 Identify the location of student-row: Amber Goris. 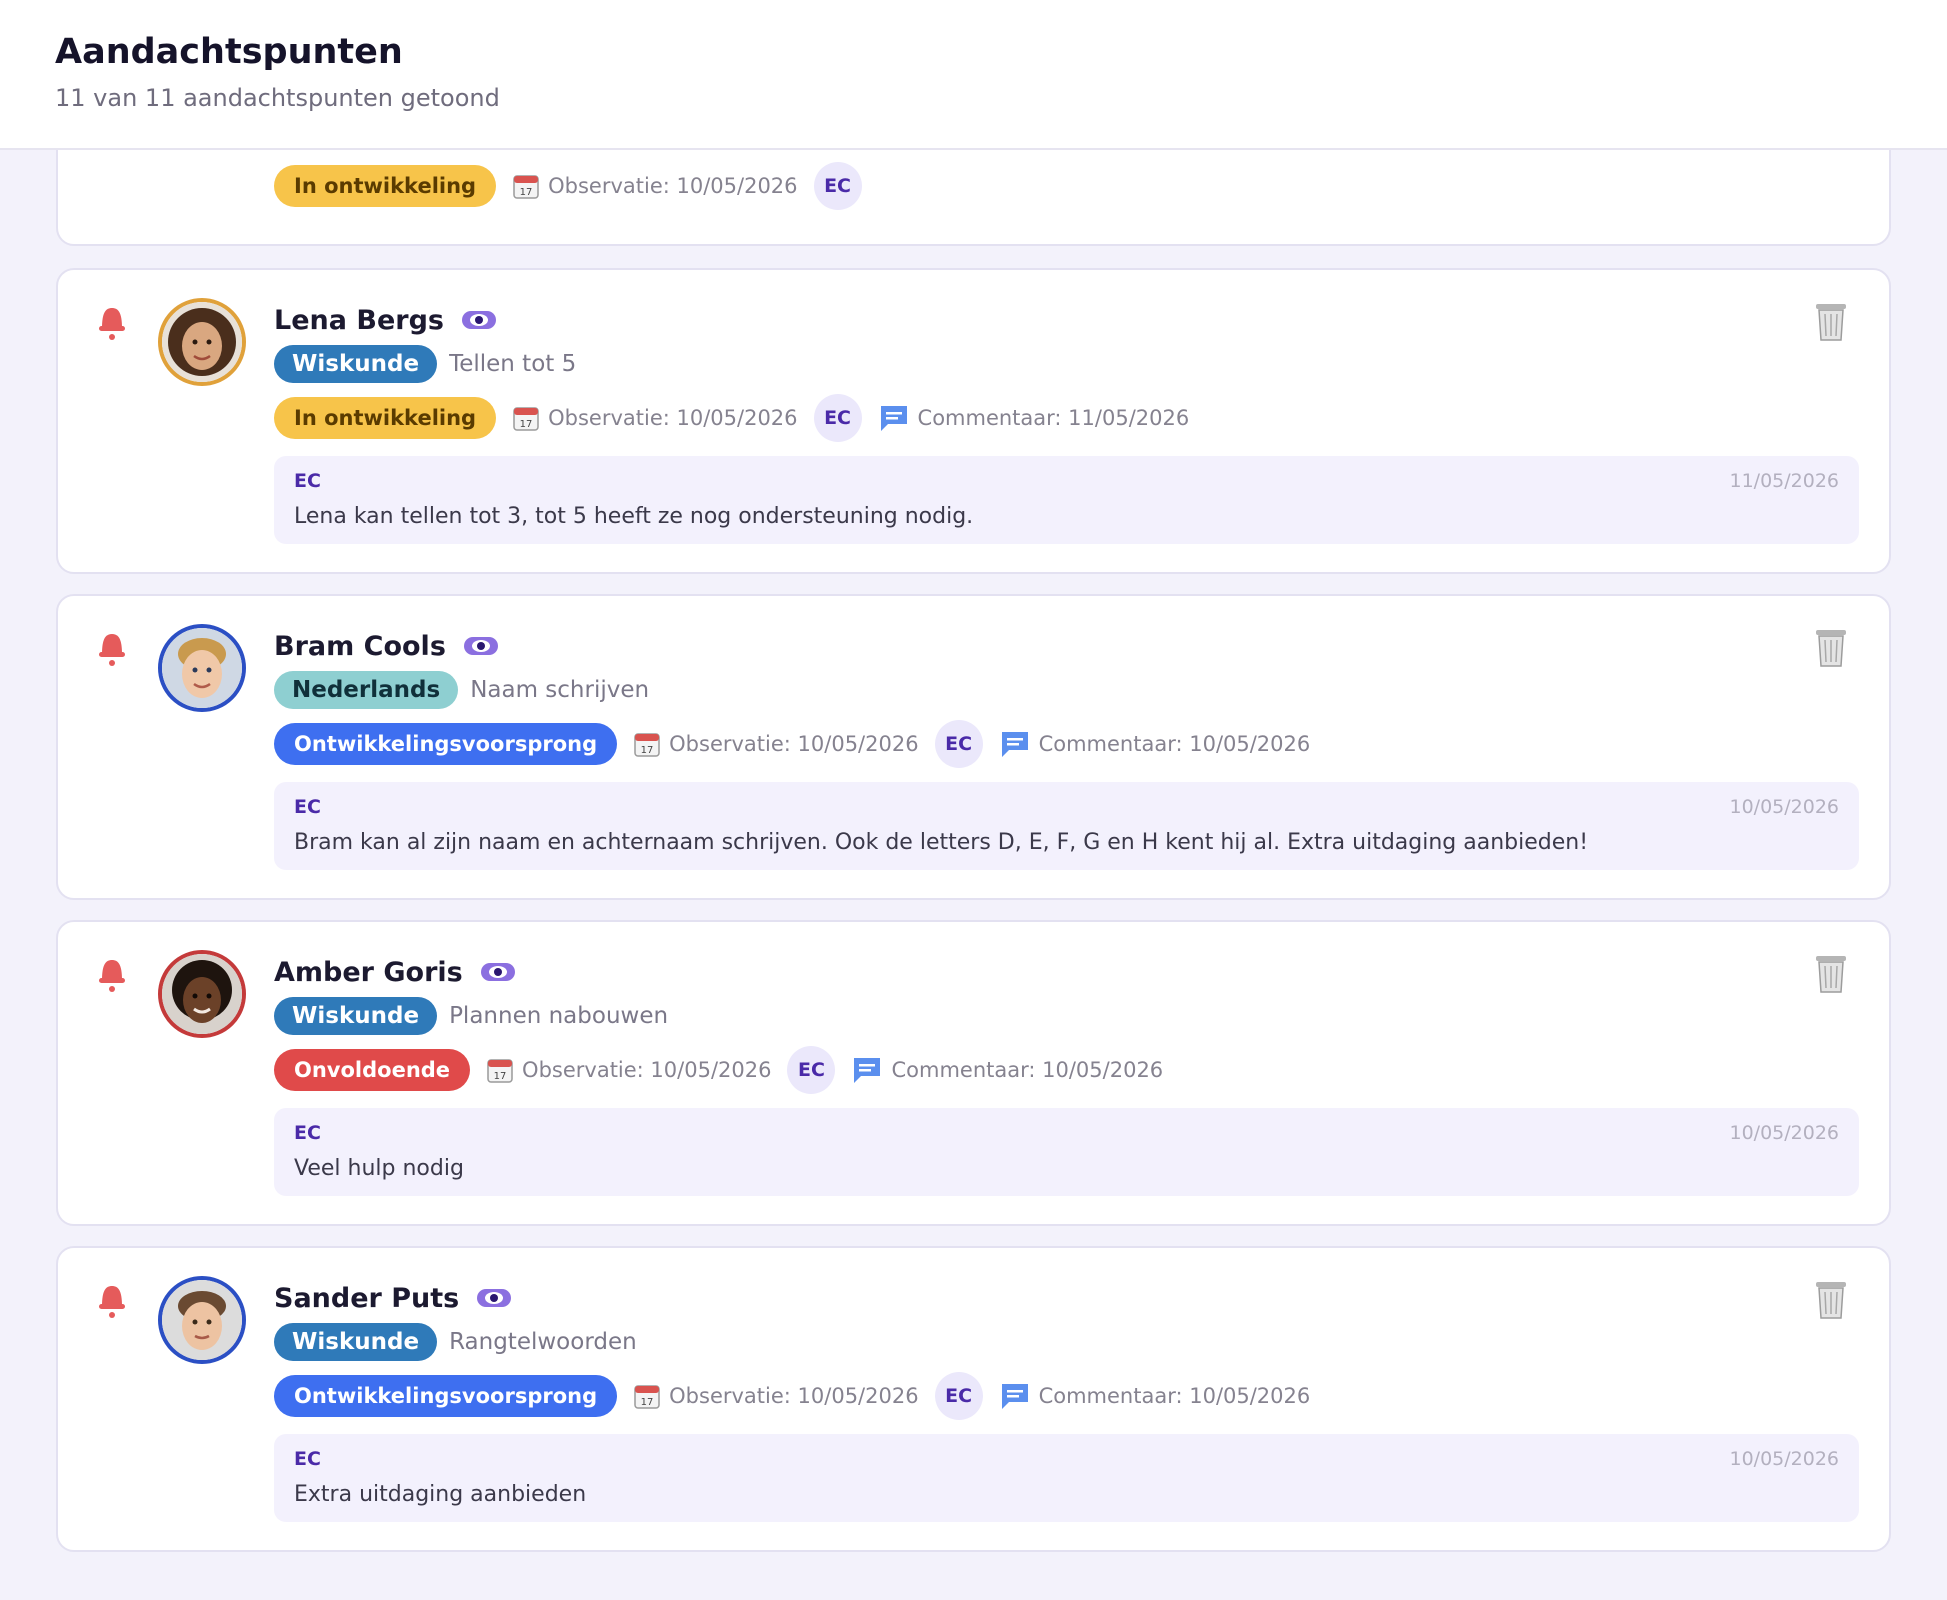
(394, 972).